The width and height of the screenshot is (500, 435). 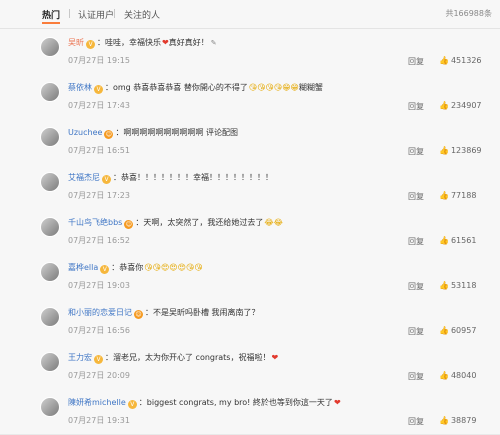 What do you see at coordinates (142, 14) in the screenshot?
I see `tab-following: 关注的人` at bounding box center [142, 14].